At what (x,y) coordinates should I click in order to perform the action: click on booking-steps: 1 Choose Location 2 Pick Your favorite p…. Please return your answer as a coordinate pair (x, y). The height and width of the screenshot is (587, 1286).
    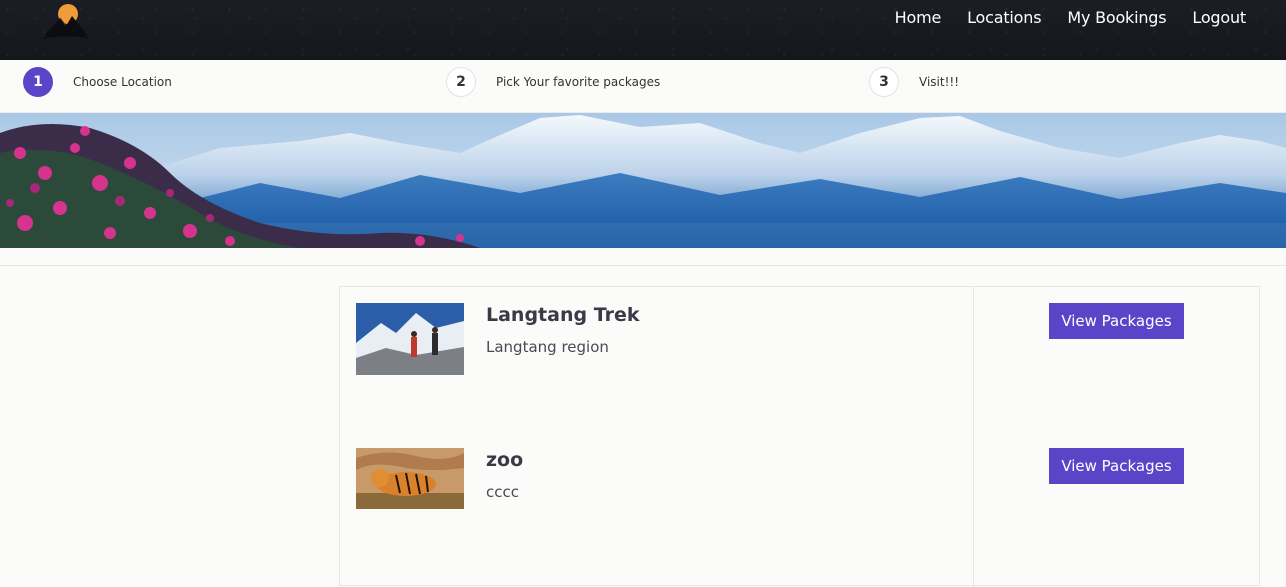
    Looking at the image, I should click on (643, 86).